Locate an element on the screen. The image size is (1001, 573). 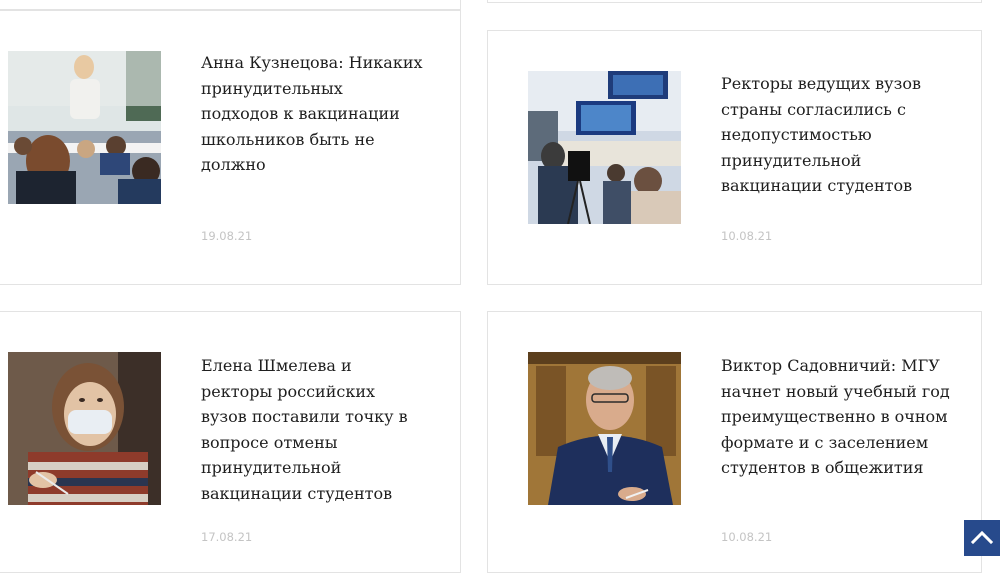
news-card-partial-left is located at coordinates (230, 5).